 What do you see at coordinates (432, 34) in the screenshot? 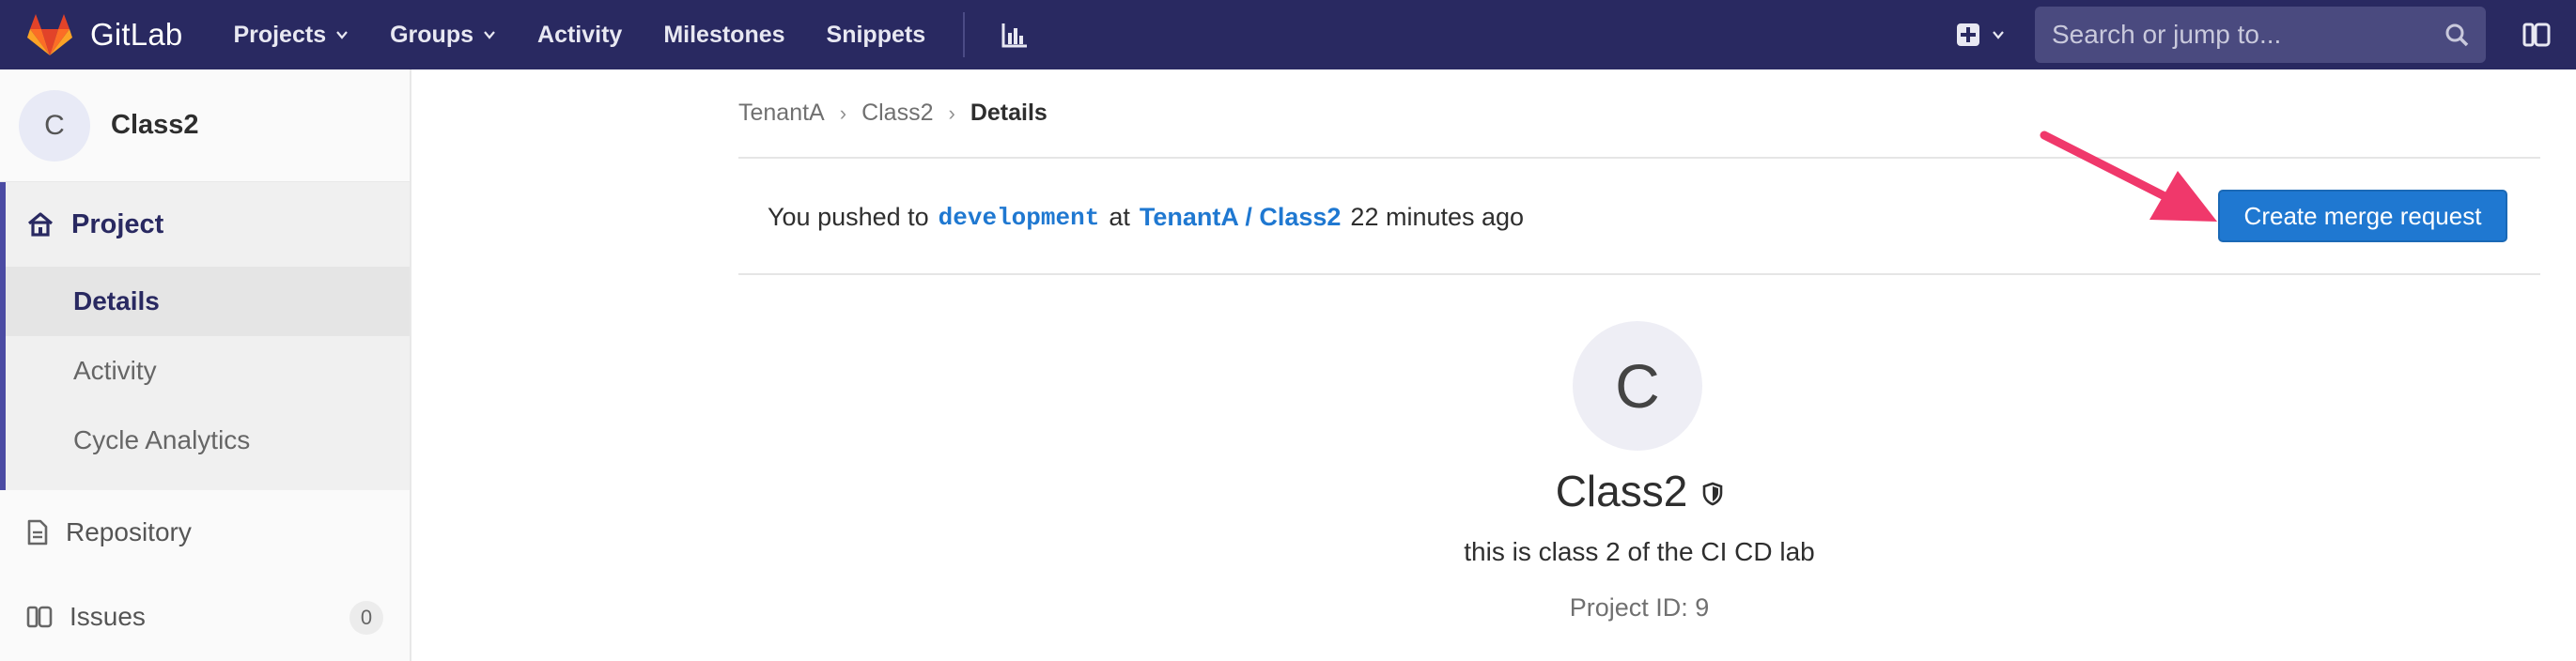
I see `nav-groups-label: Groups` at bounding box center [432, 34].